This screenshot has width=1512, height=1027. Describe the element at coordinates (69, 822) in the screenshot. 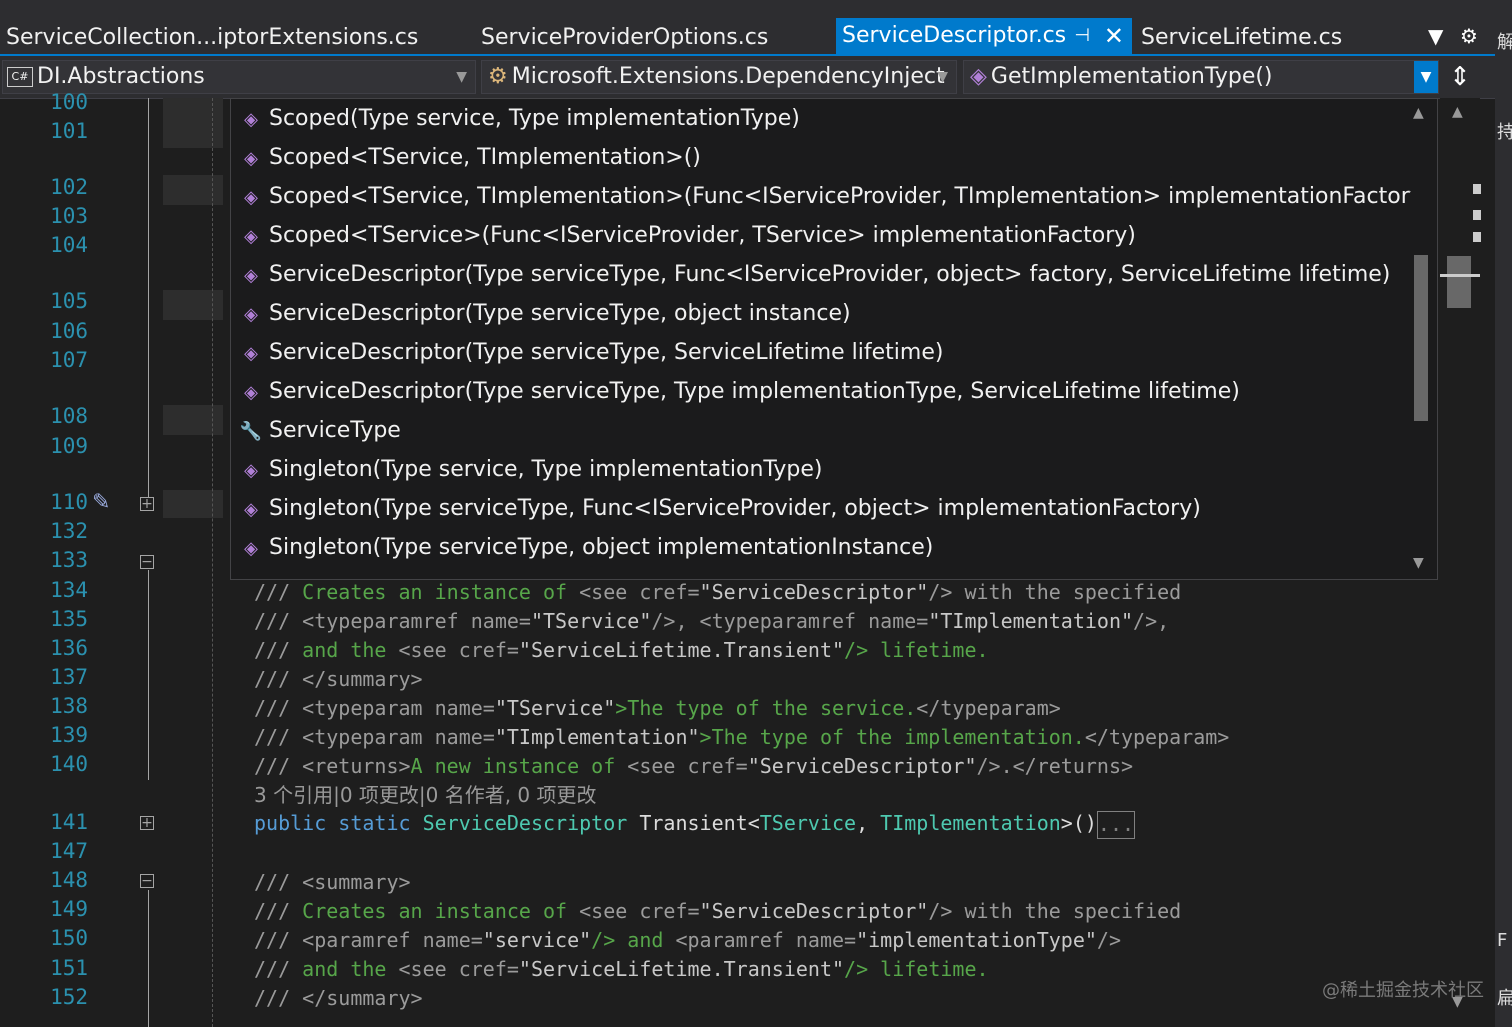

I see `line-number: 141` at that location.